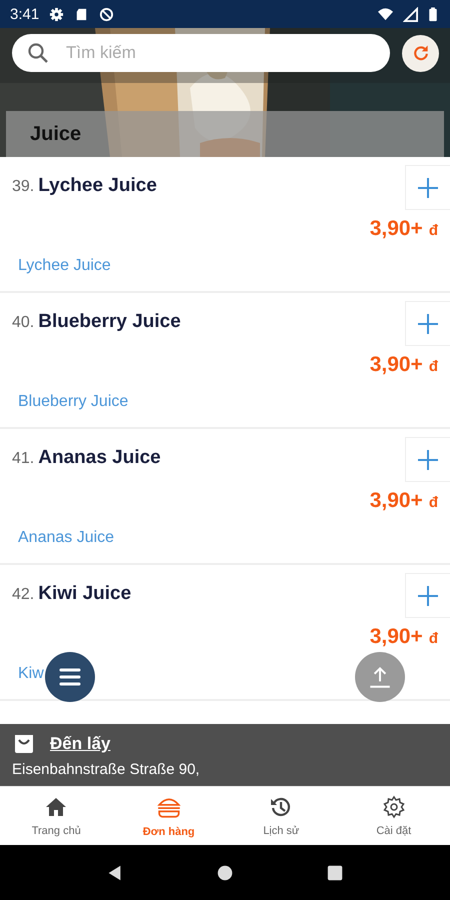  I want to click on order-toast: Đến lấy Eisenbahnstraße Straße 90,, so click(225, 755).